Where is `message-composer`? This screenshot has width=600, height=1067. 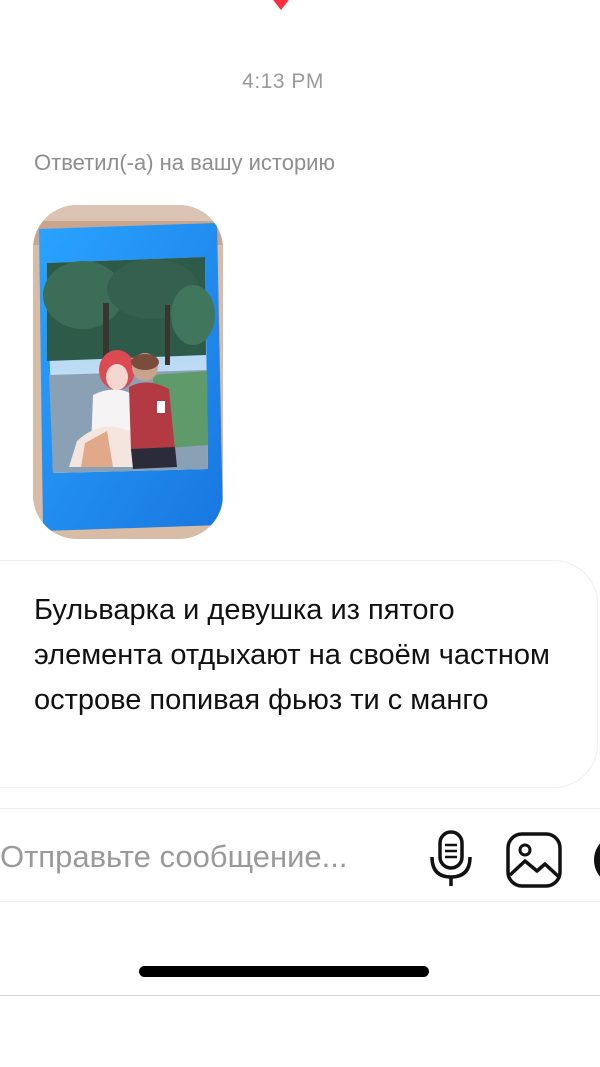 message-composer is located at coordinates (300, 855).